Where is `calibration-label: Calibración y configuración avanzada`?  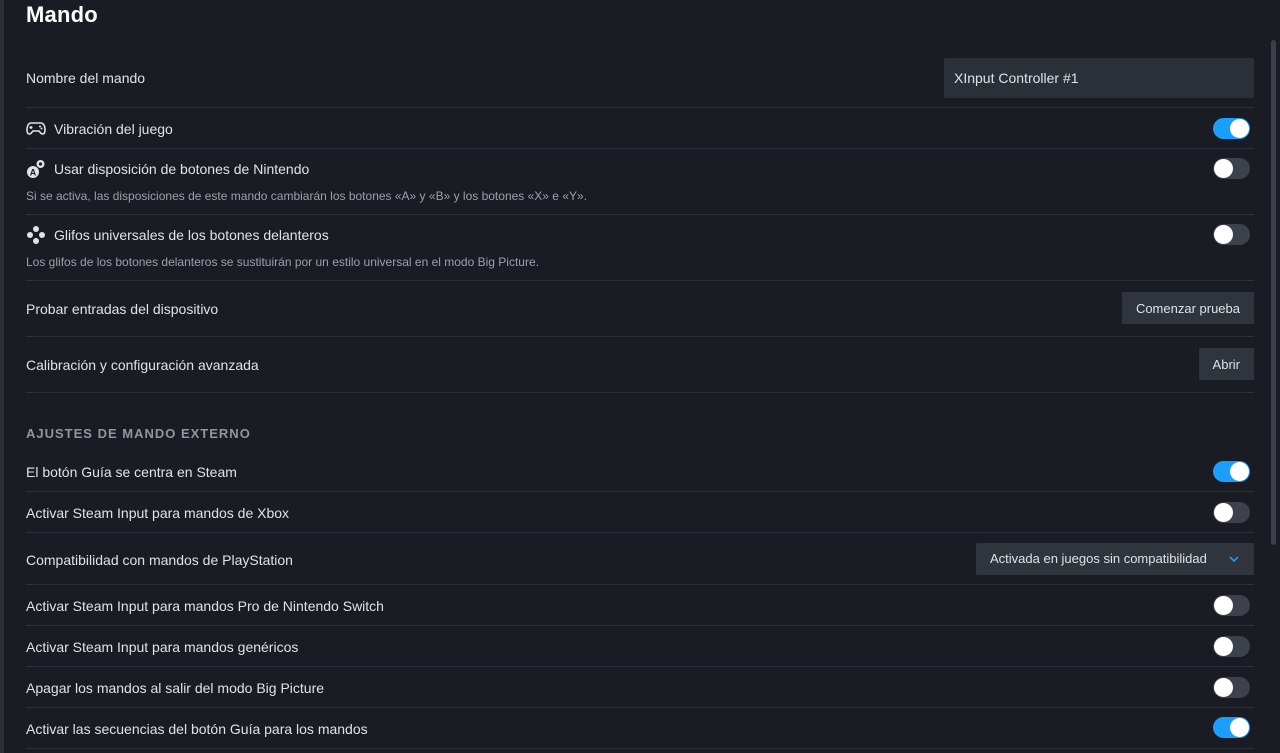
calibration-label: Calibración y configuración avanzada is located at coordinates (142, 365).